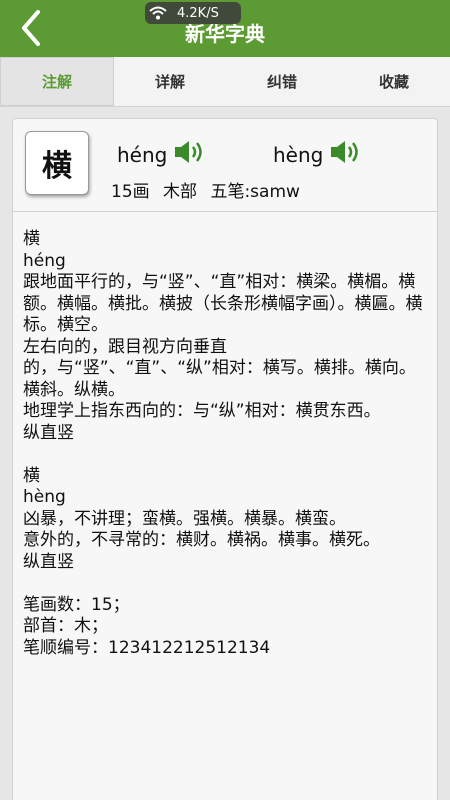  I want to click on sense-pinyin: héng, so click(44, 260).